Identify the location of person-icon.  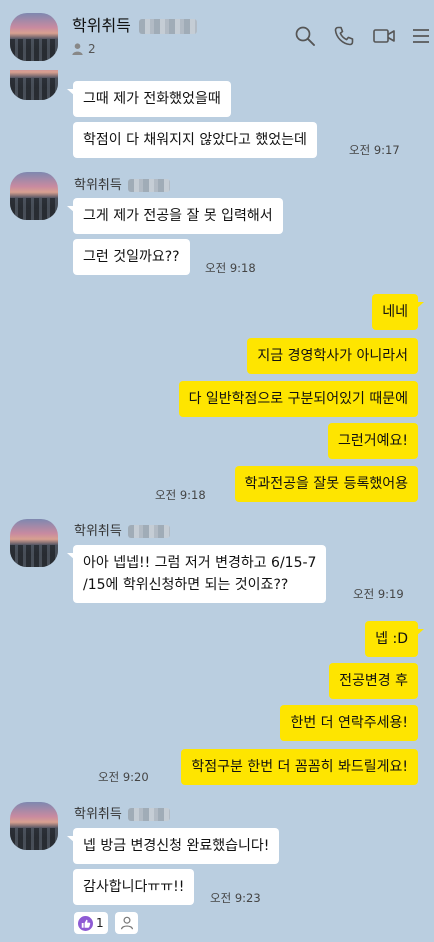
(77, 49).